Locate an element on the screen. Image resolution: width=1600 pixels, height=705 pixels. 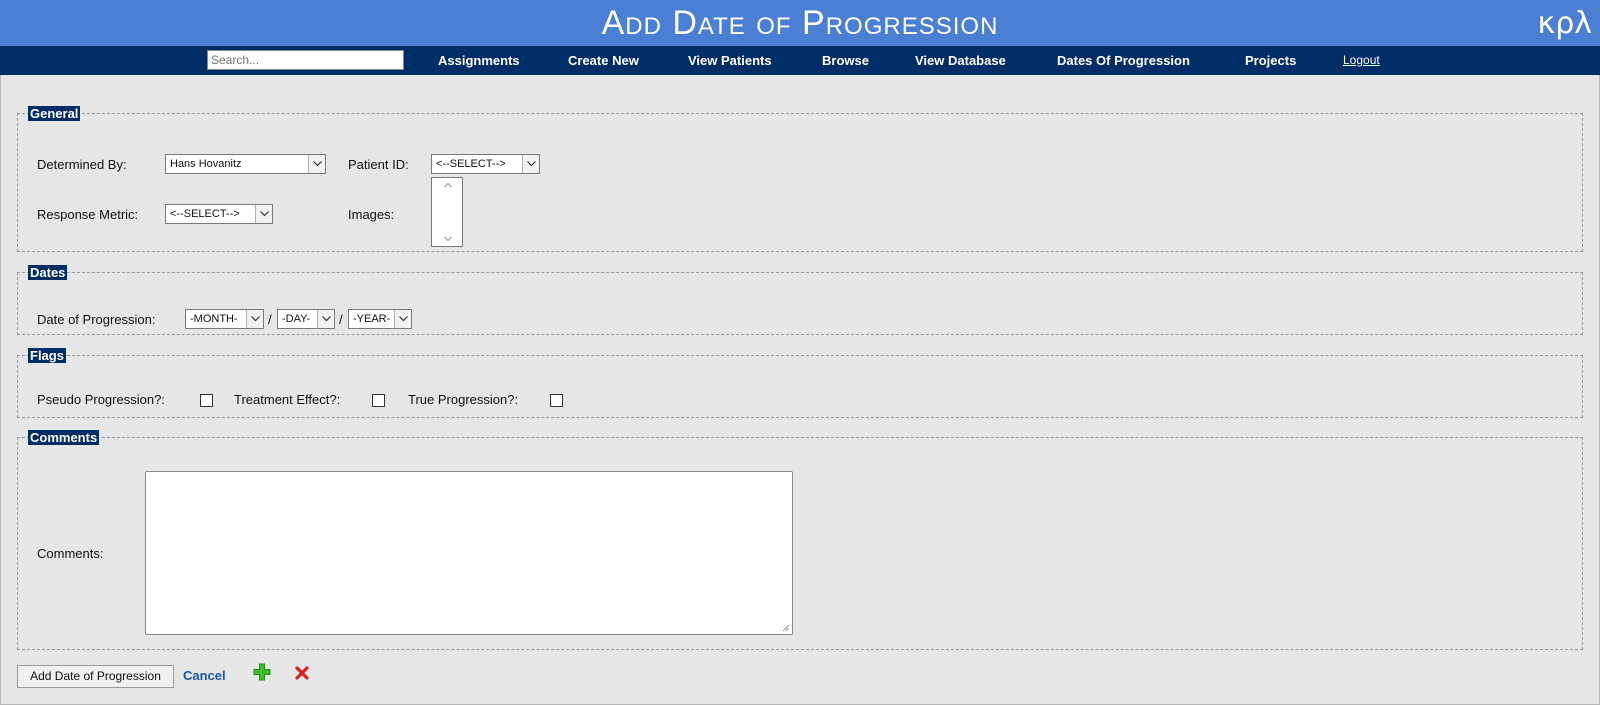
response-metric-label: Response Metric: is located at coordinates (88, 214).